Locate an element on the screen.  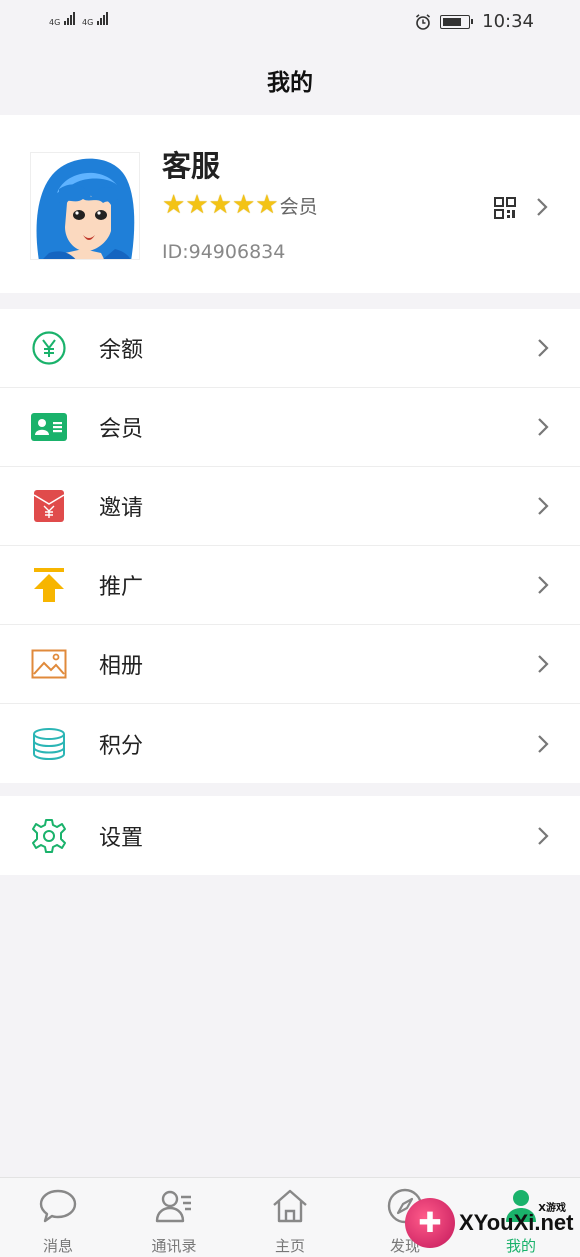
tab-messages: 消息 is located at coordinates (58, 1217).